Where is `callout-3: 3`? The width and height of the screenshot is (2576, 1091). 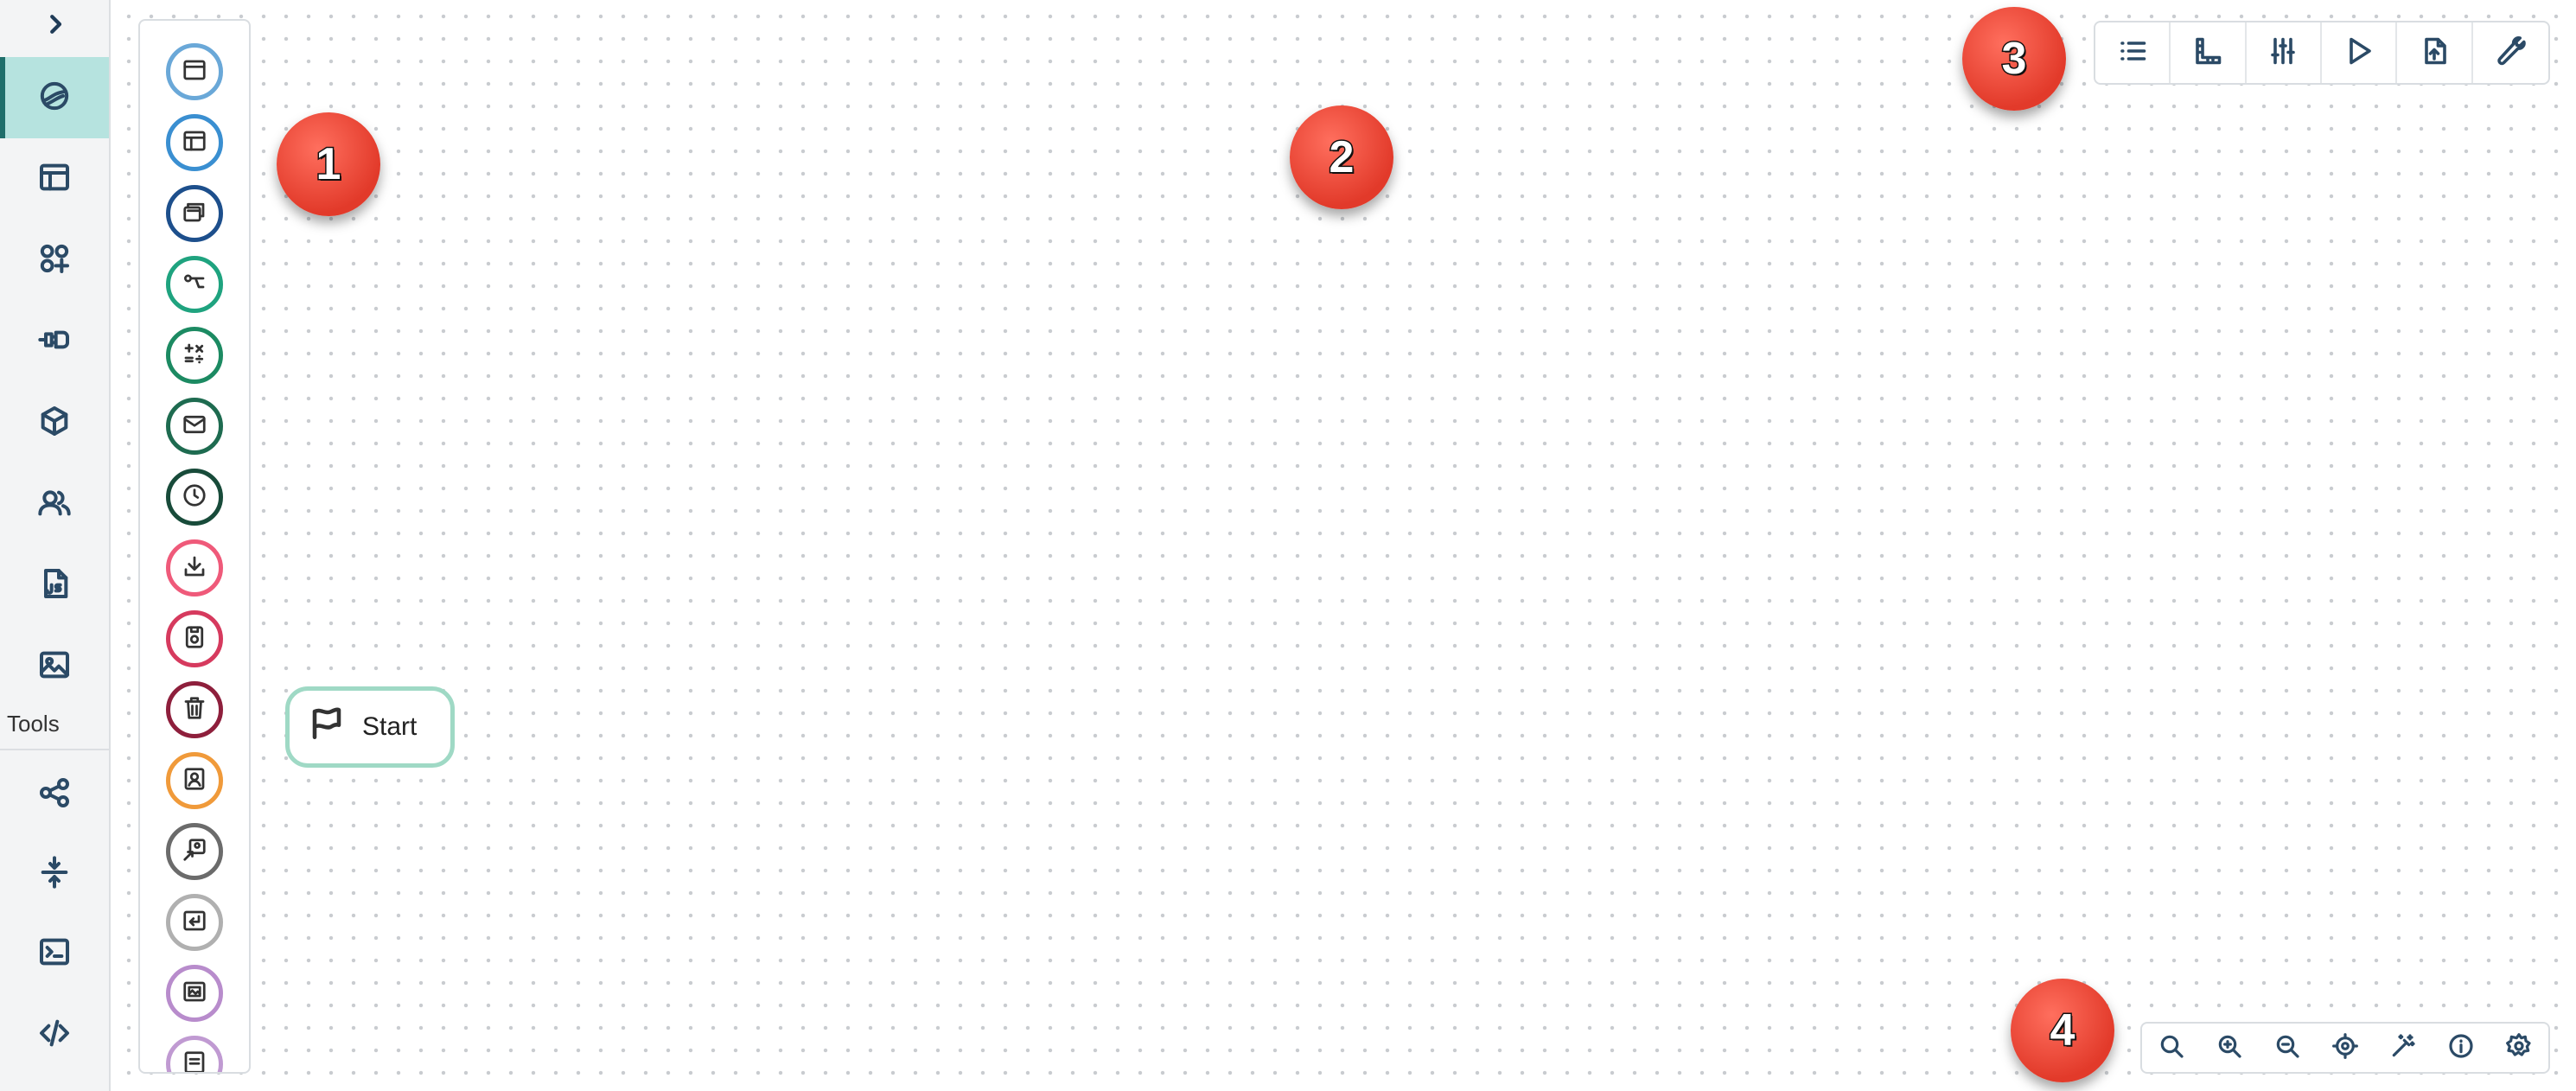 callout-3: 3 is located at coordinates (2014, 59).